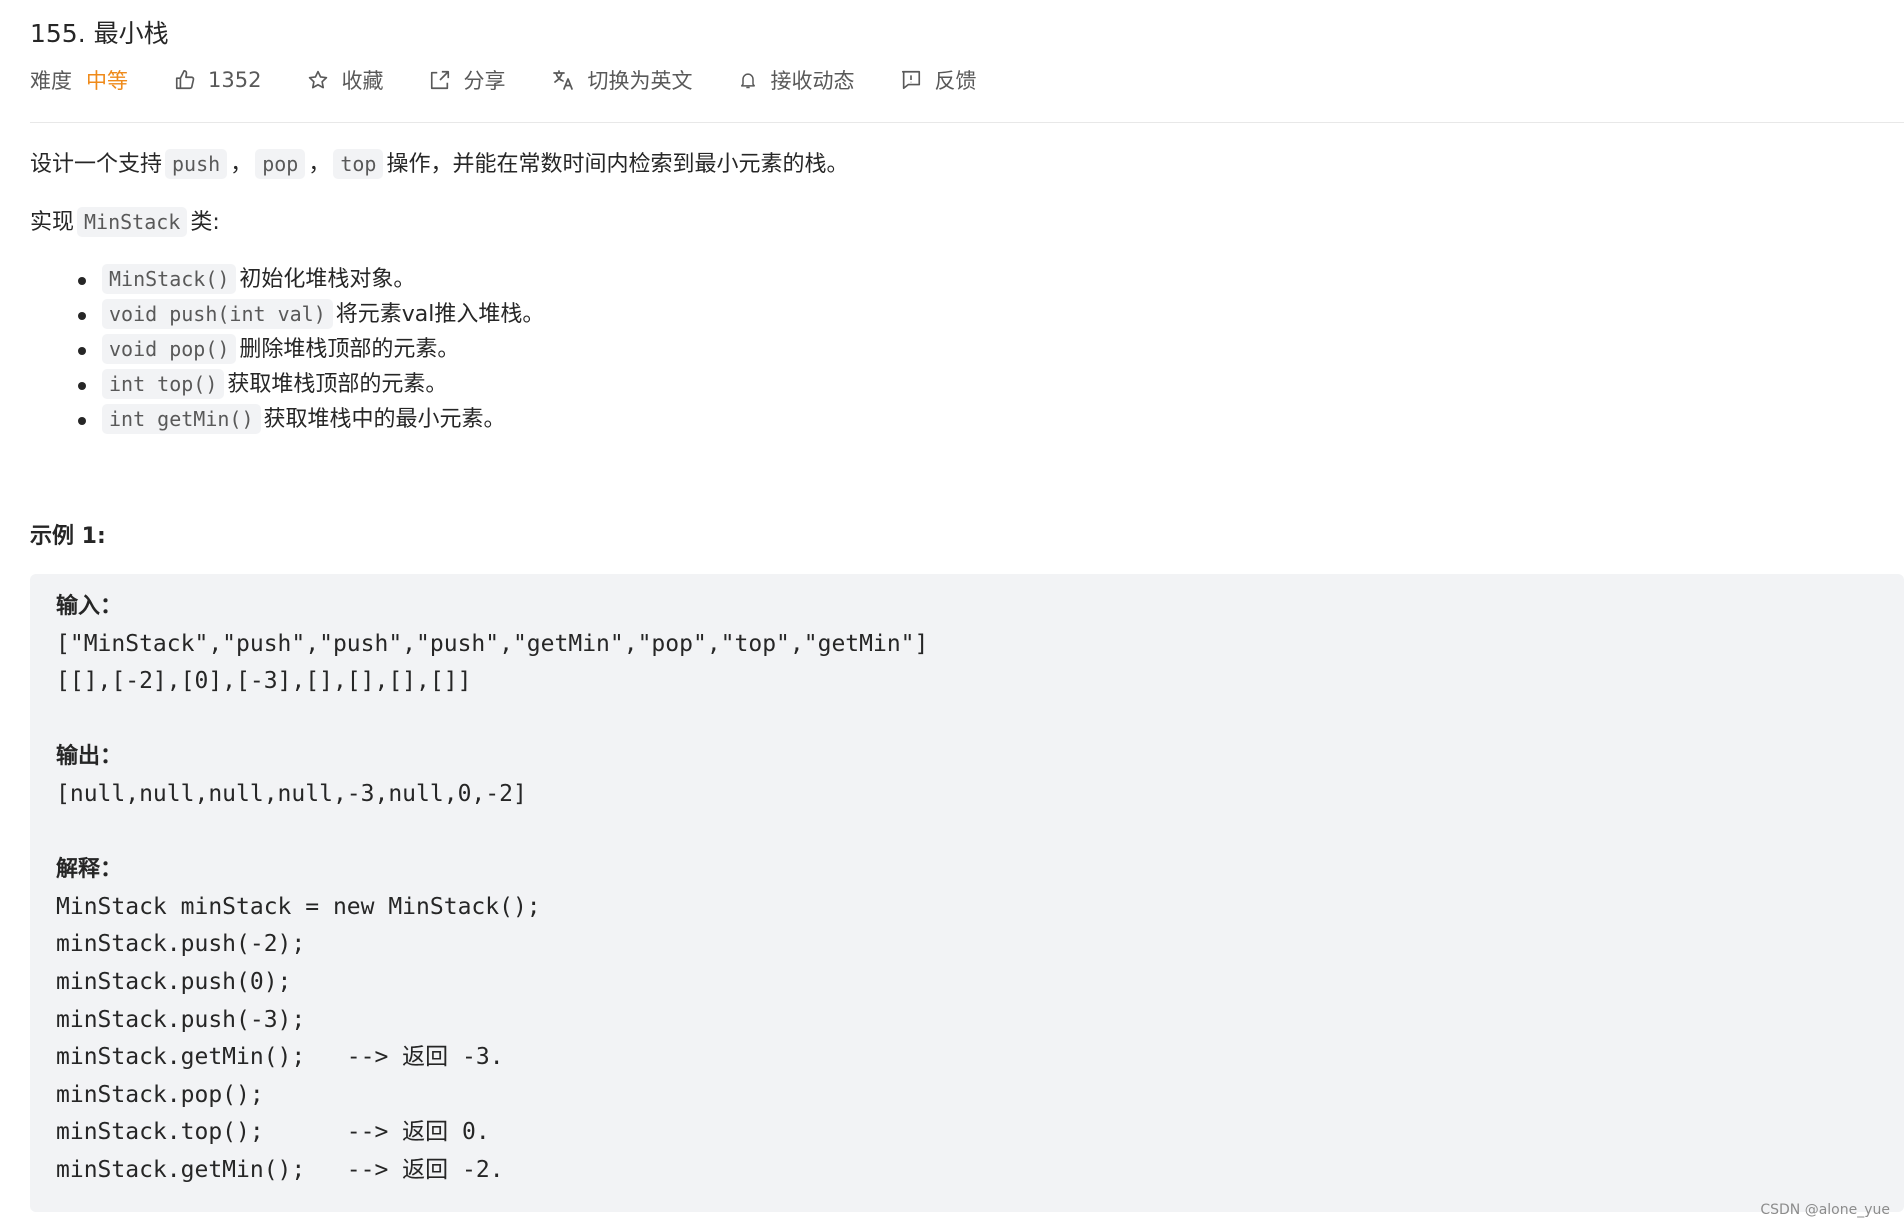  I want to click on share-button: 分享, so click(467, 80).